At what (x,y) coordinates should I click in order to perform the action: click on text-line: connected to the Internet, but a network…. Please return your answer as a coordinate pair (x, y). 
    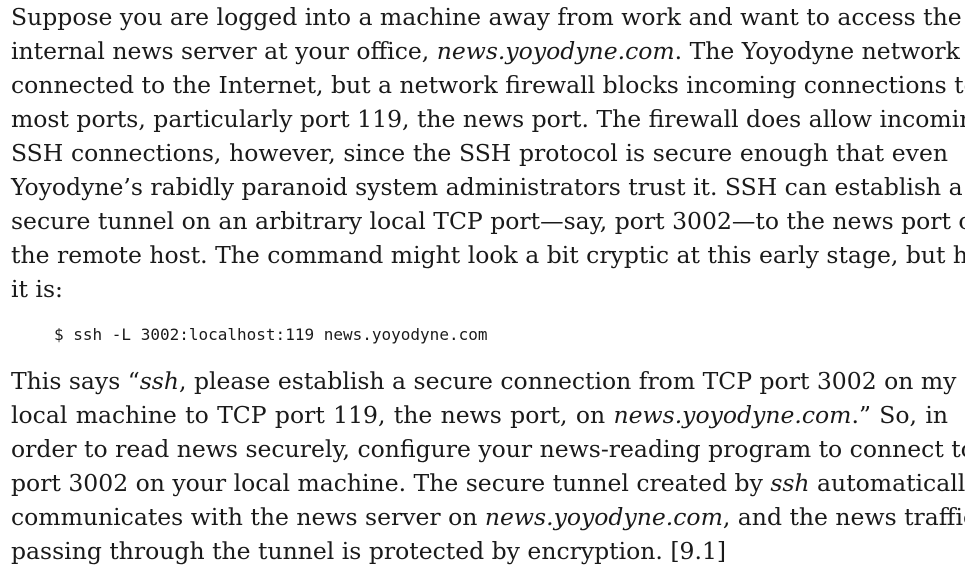
    Looking at the image, I should click on (488, 85).